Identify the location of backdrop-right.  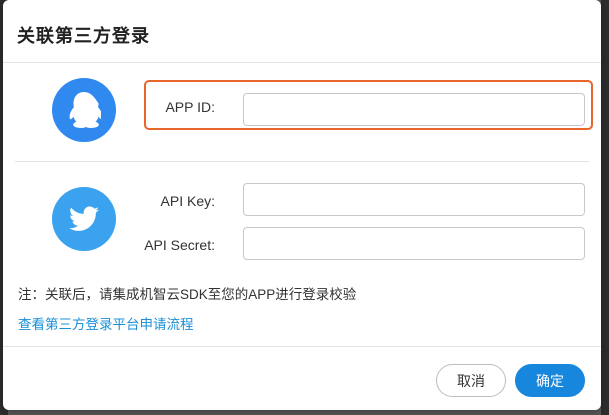
(605, 207).